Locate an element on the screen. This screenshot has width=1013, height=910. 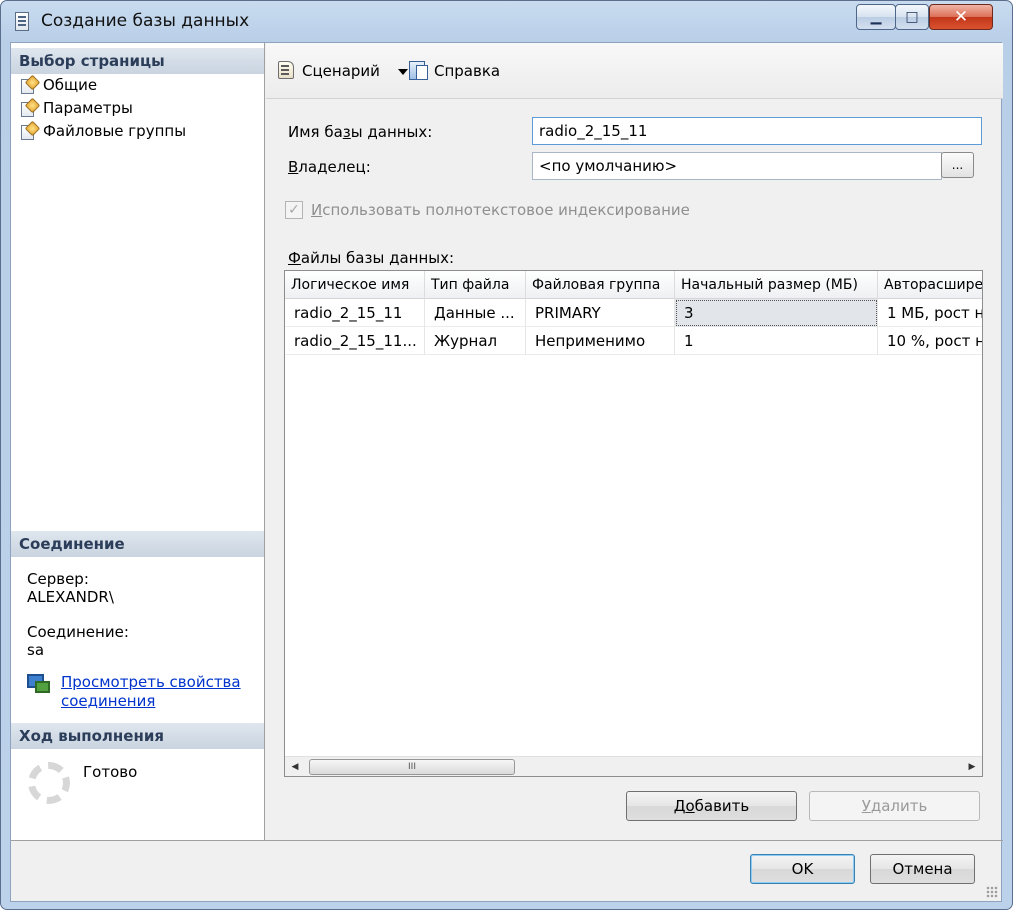
column-header-file-type: Тип файла is located at coordinates (475, 285).